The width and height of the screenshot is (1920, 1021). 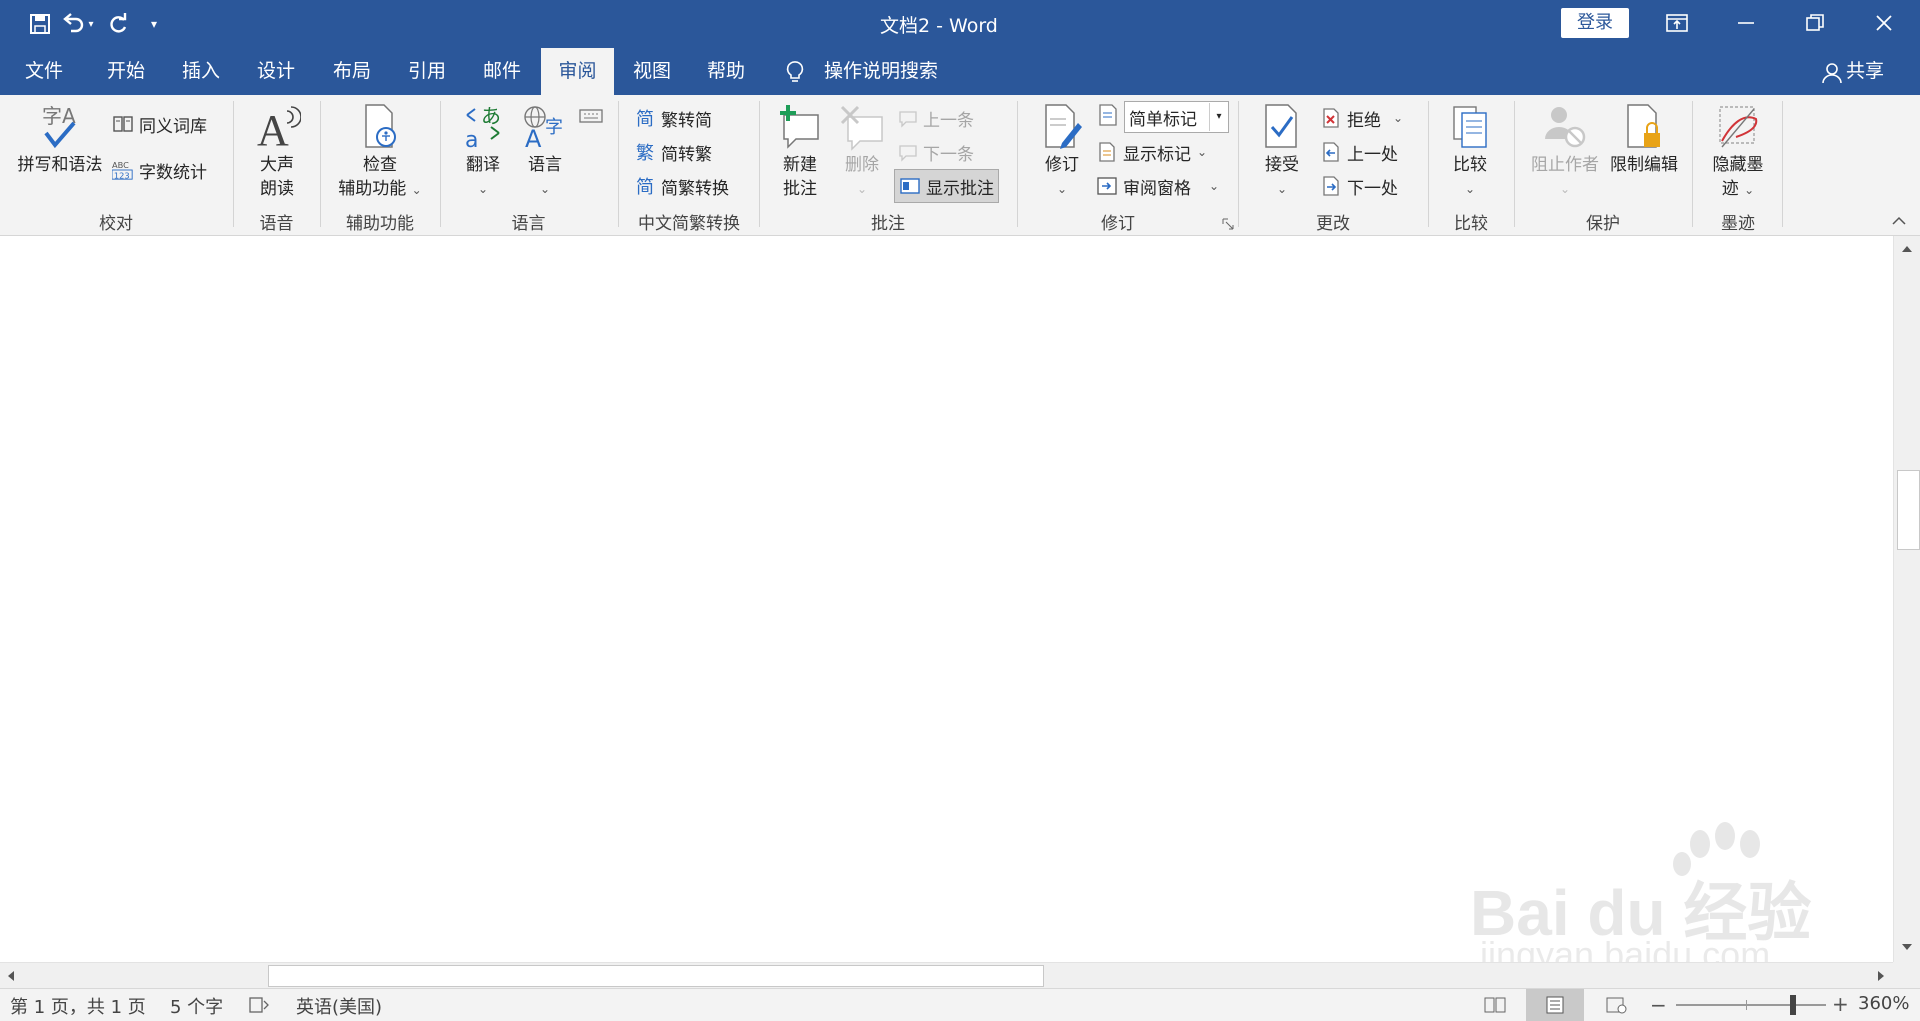 I want to click on save-icon, so click(x=40, y=24).